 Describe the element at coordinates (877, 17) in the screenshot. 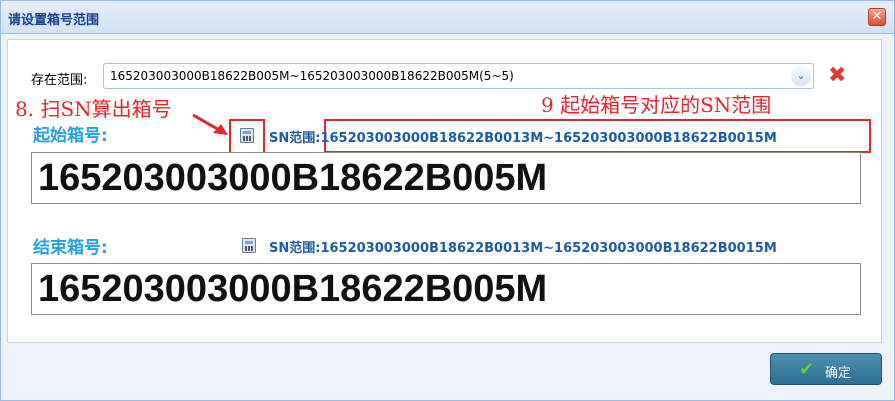

I see `close-icon: ✕` at that location.